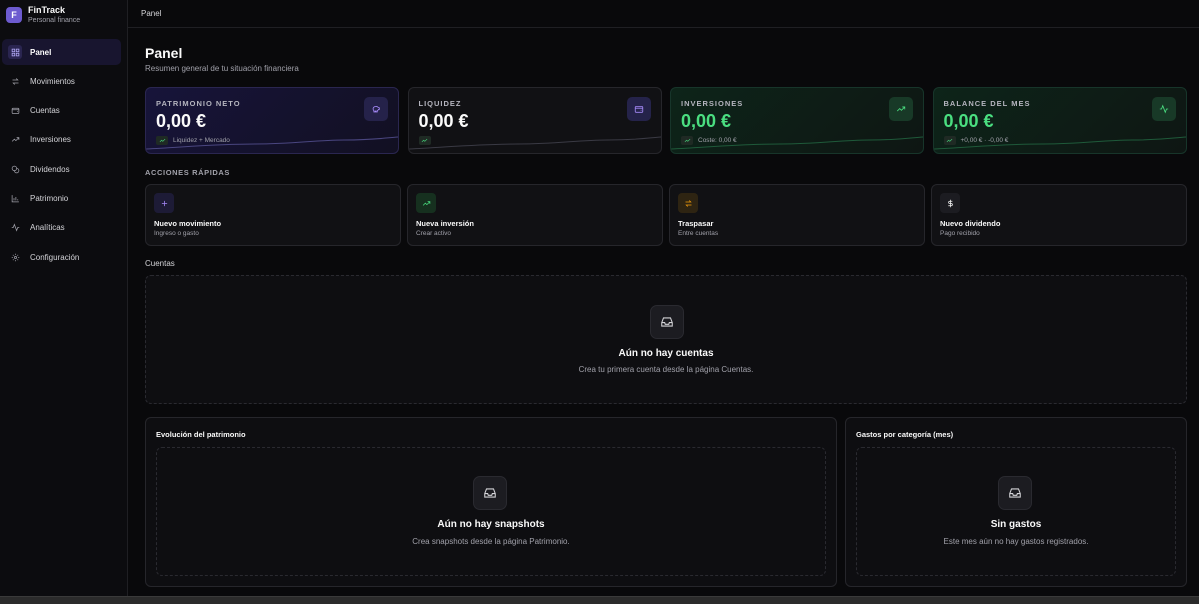 Image resolution: width=1199 pixels, height=604 pixels. I want to click on empty-title: Aún no hay cuentas, so click(666, 353).